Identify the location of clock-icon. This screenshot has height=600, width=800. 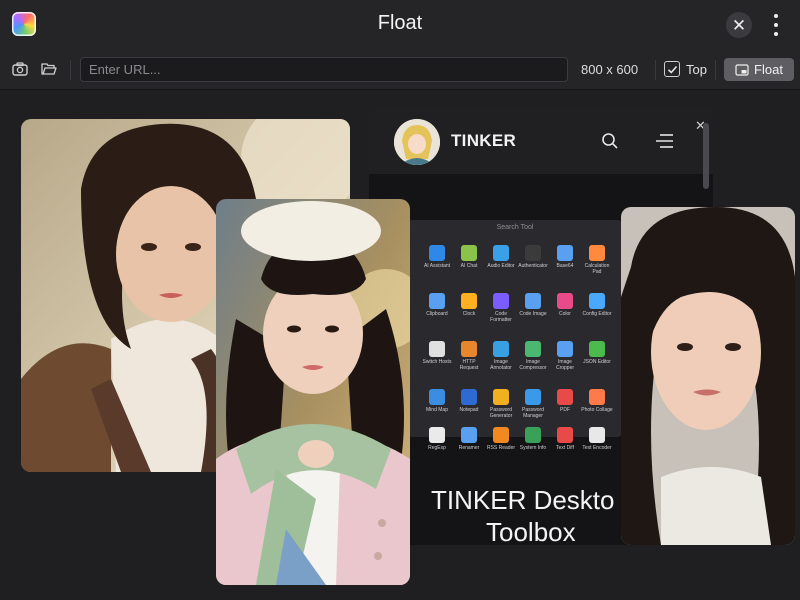
(469, 301).